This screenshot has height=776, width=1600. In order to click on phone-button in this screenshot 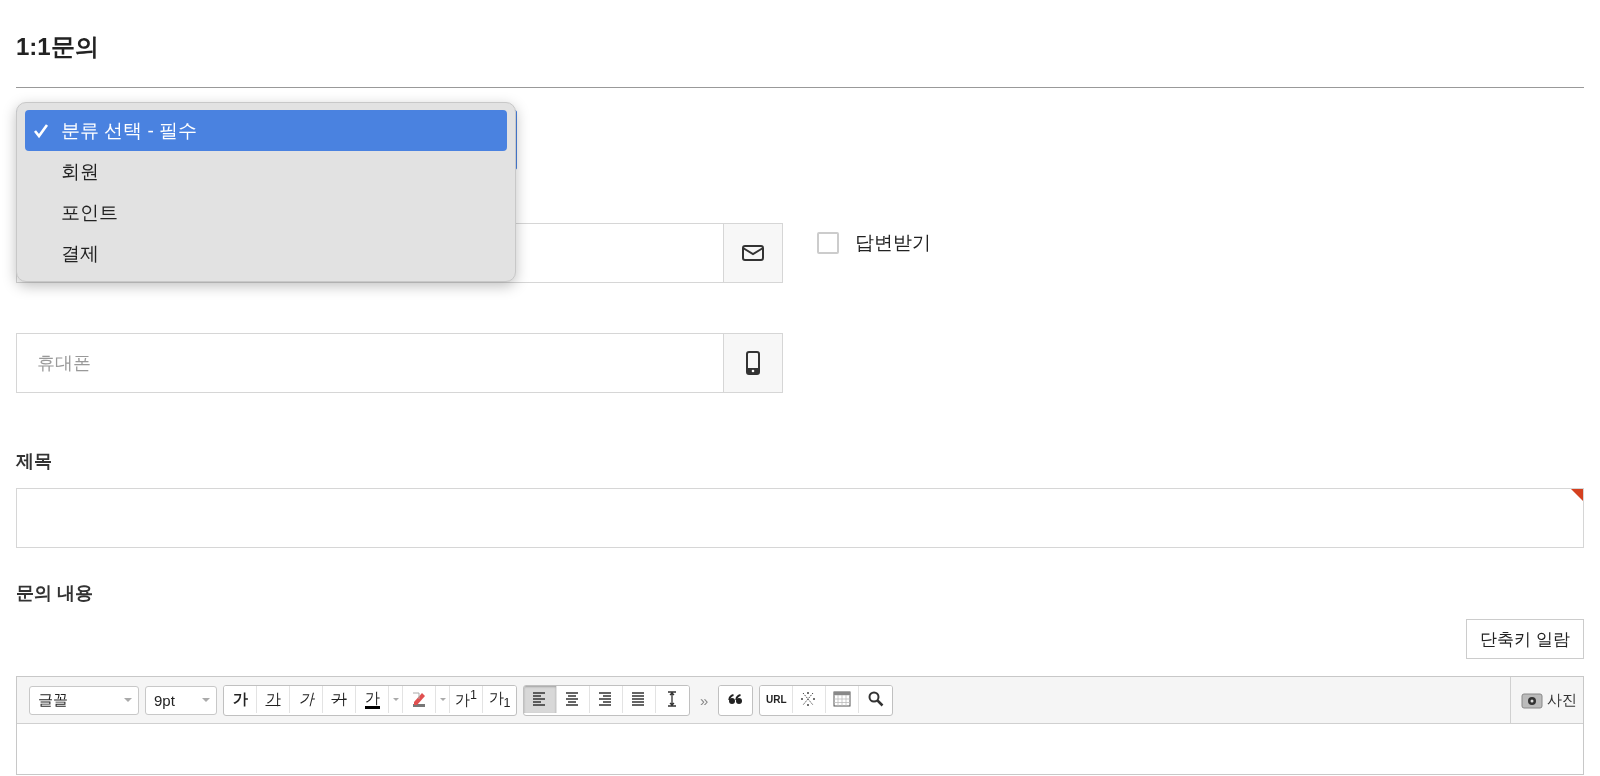, I will do `click(753, 363)`.